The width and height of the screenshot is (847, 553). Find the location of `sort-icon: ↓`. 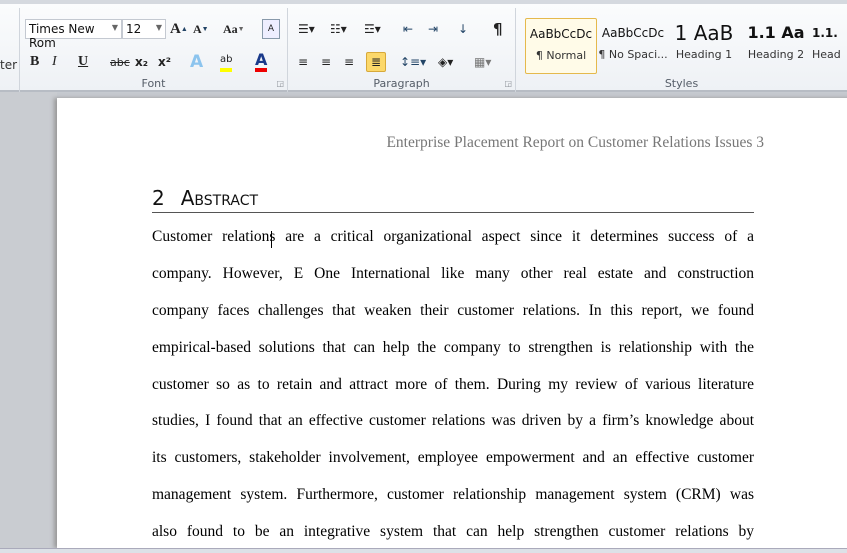

sort-icon: ↓ is located at coordinates (463, 29).